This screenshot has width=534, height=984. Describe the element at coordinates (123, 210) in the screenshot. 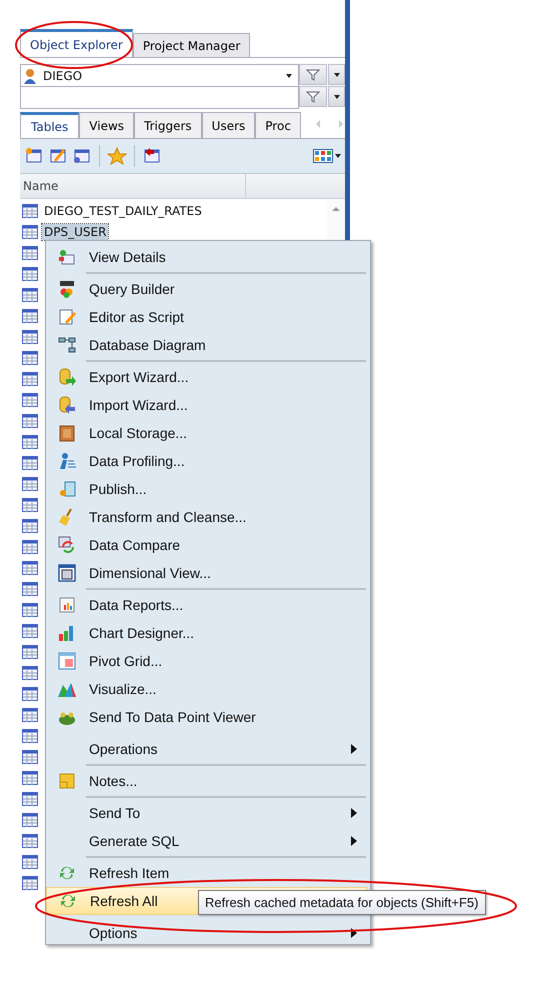

I see `table-name: DIEGO_TEST_DAILY_RATES` at that location.